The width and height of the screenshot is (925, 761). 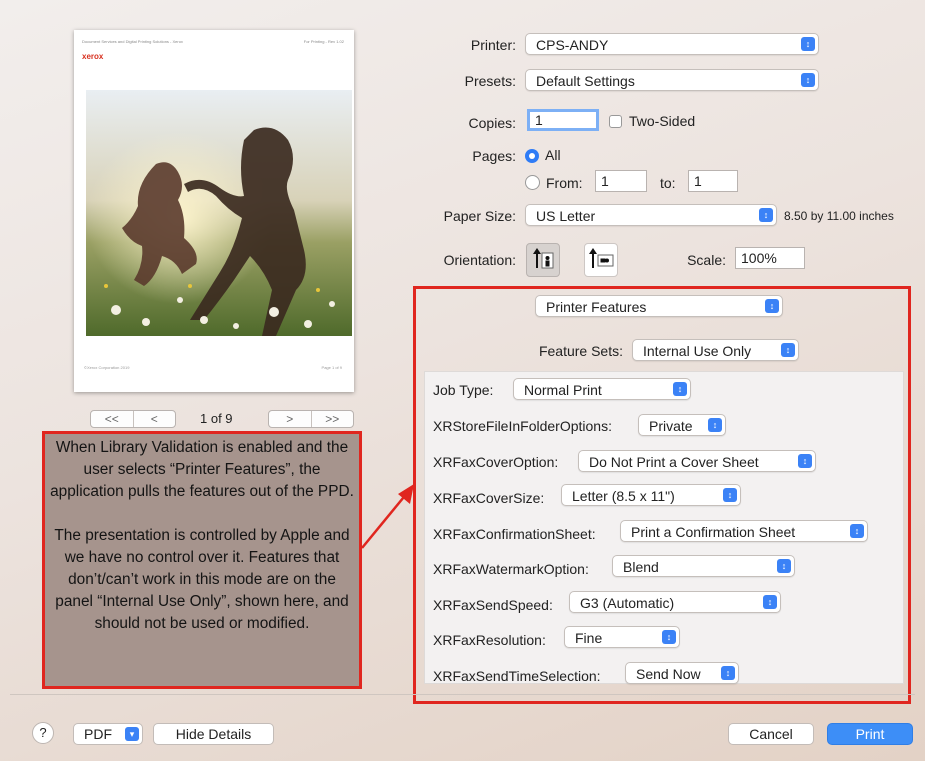 I want to click on scale-label: Scale:, so click(x=706, y=260).